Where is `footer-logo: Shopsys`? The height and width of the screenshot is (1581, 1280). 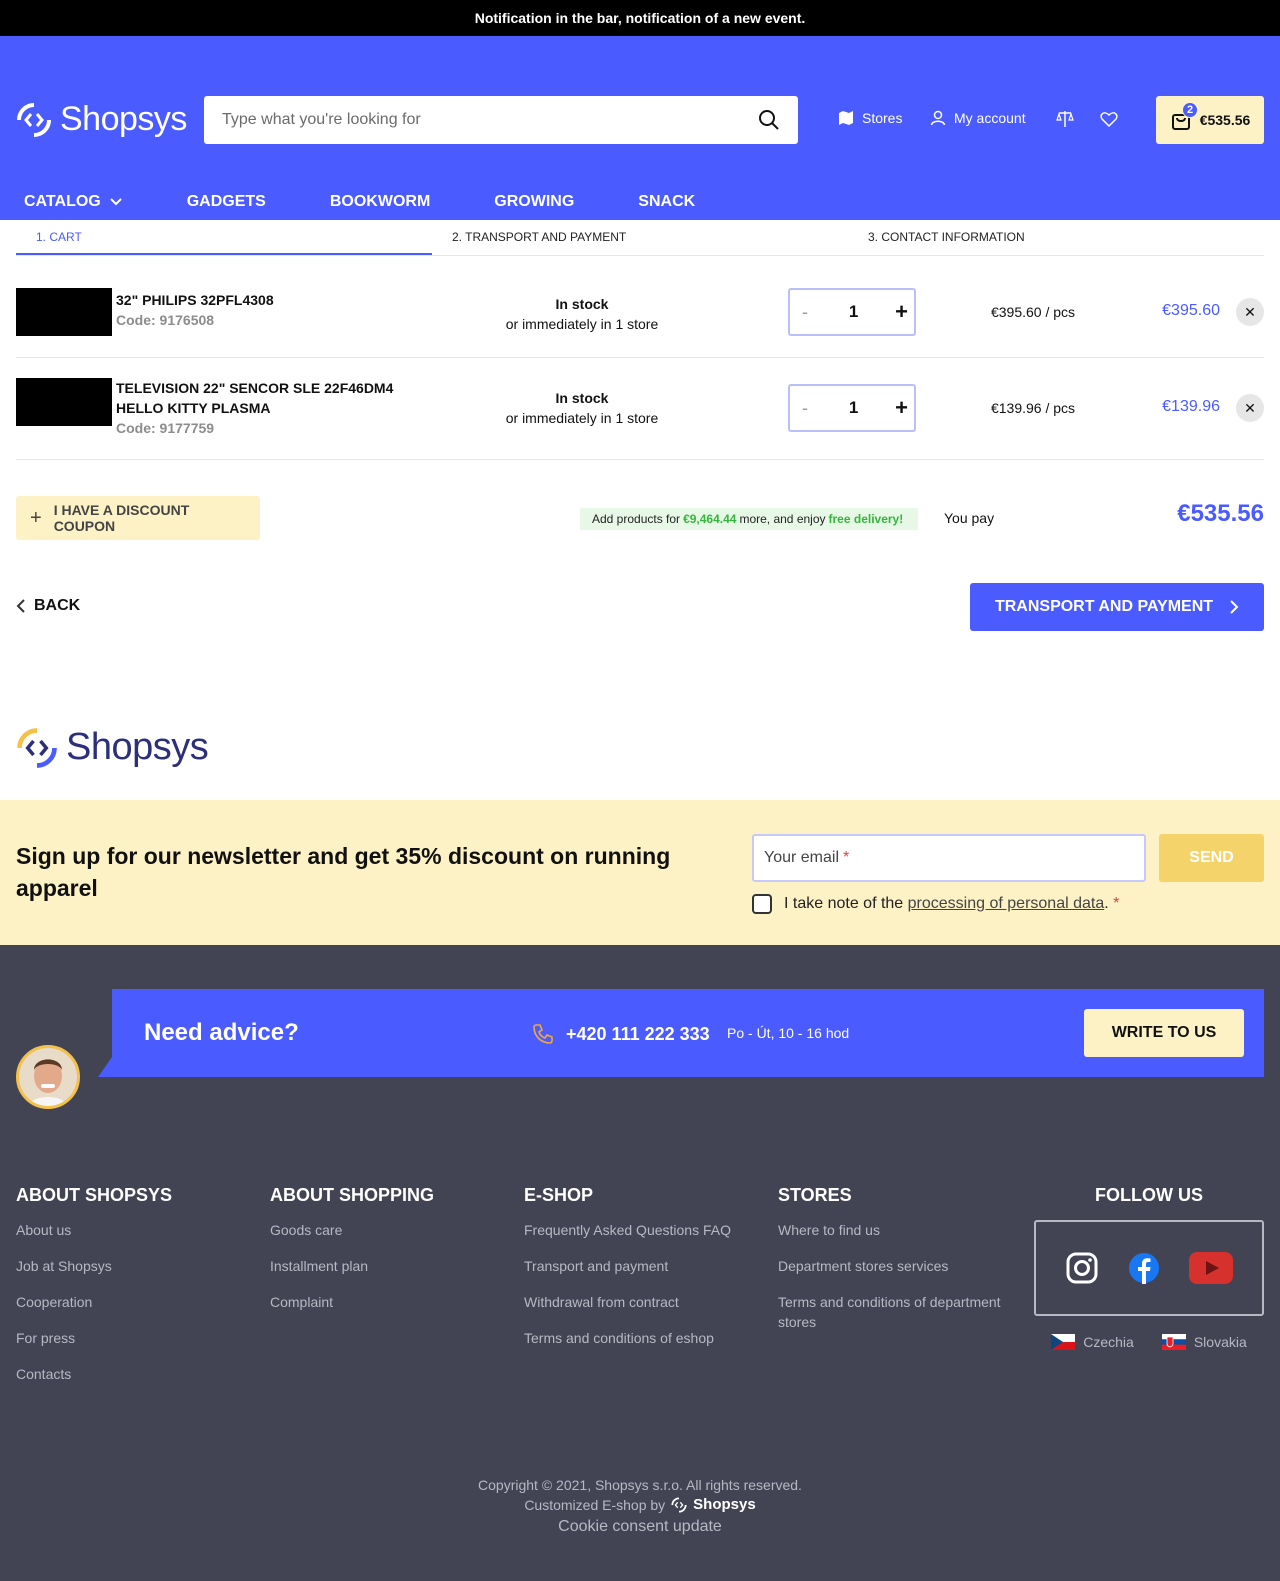
footer-logo: Shopsys is located at coordinates (112, 747).